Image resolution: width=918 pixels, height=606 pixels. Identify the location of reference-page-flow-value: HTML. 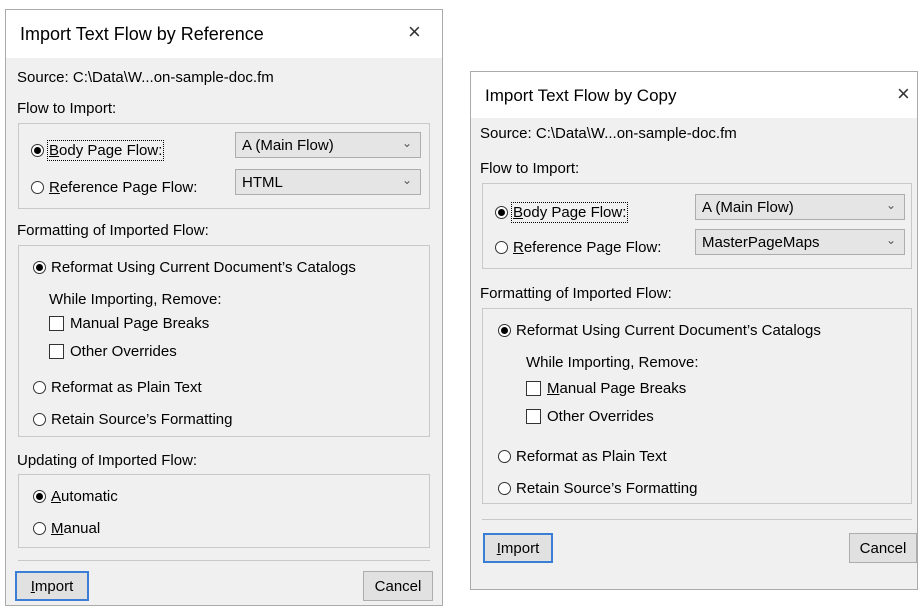
(262, 182).